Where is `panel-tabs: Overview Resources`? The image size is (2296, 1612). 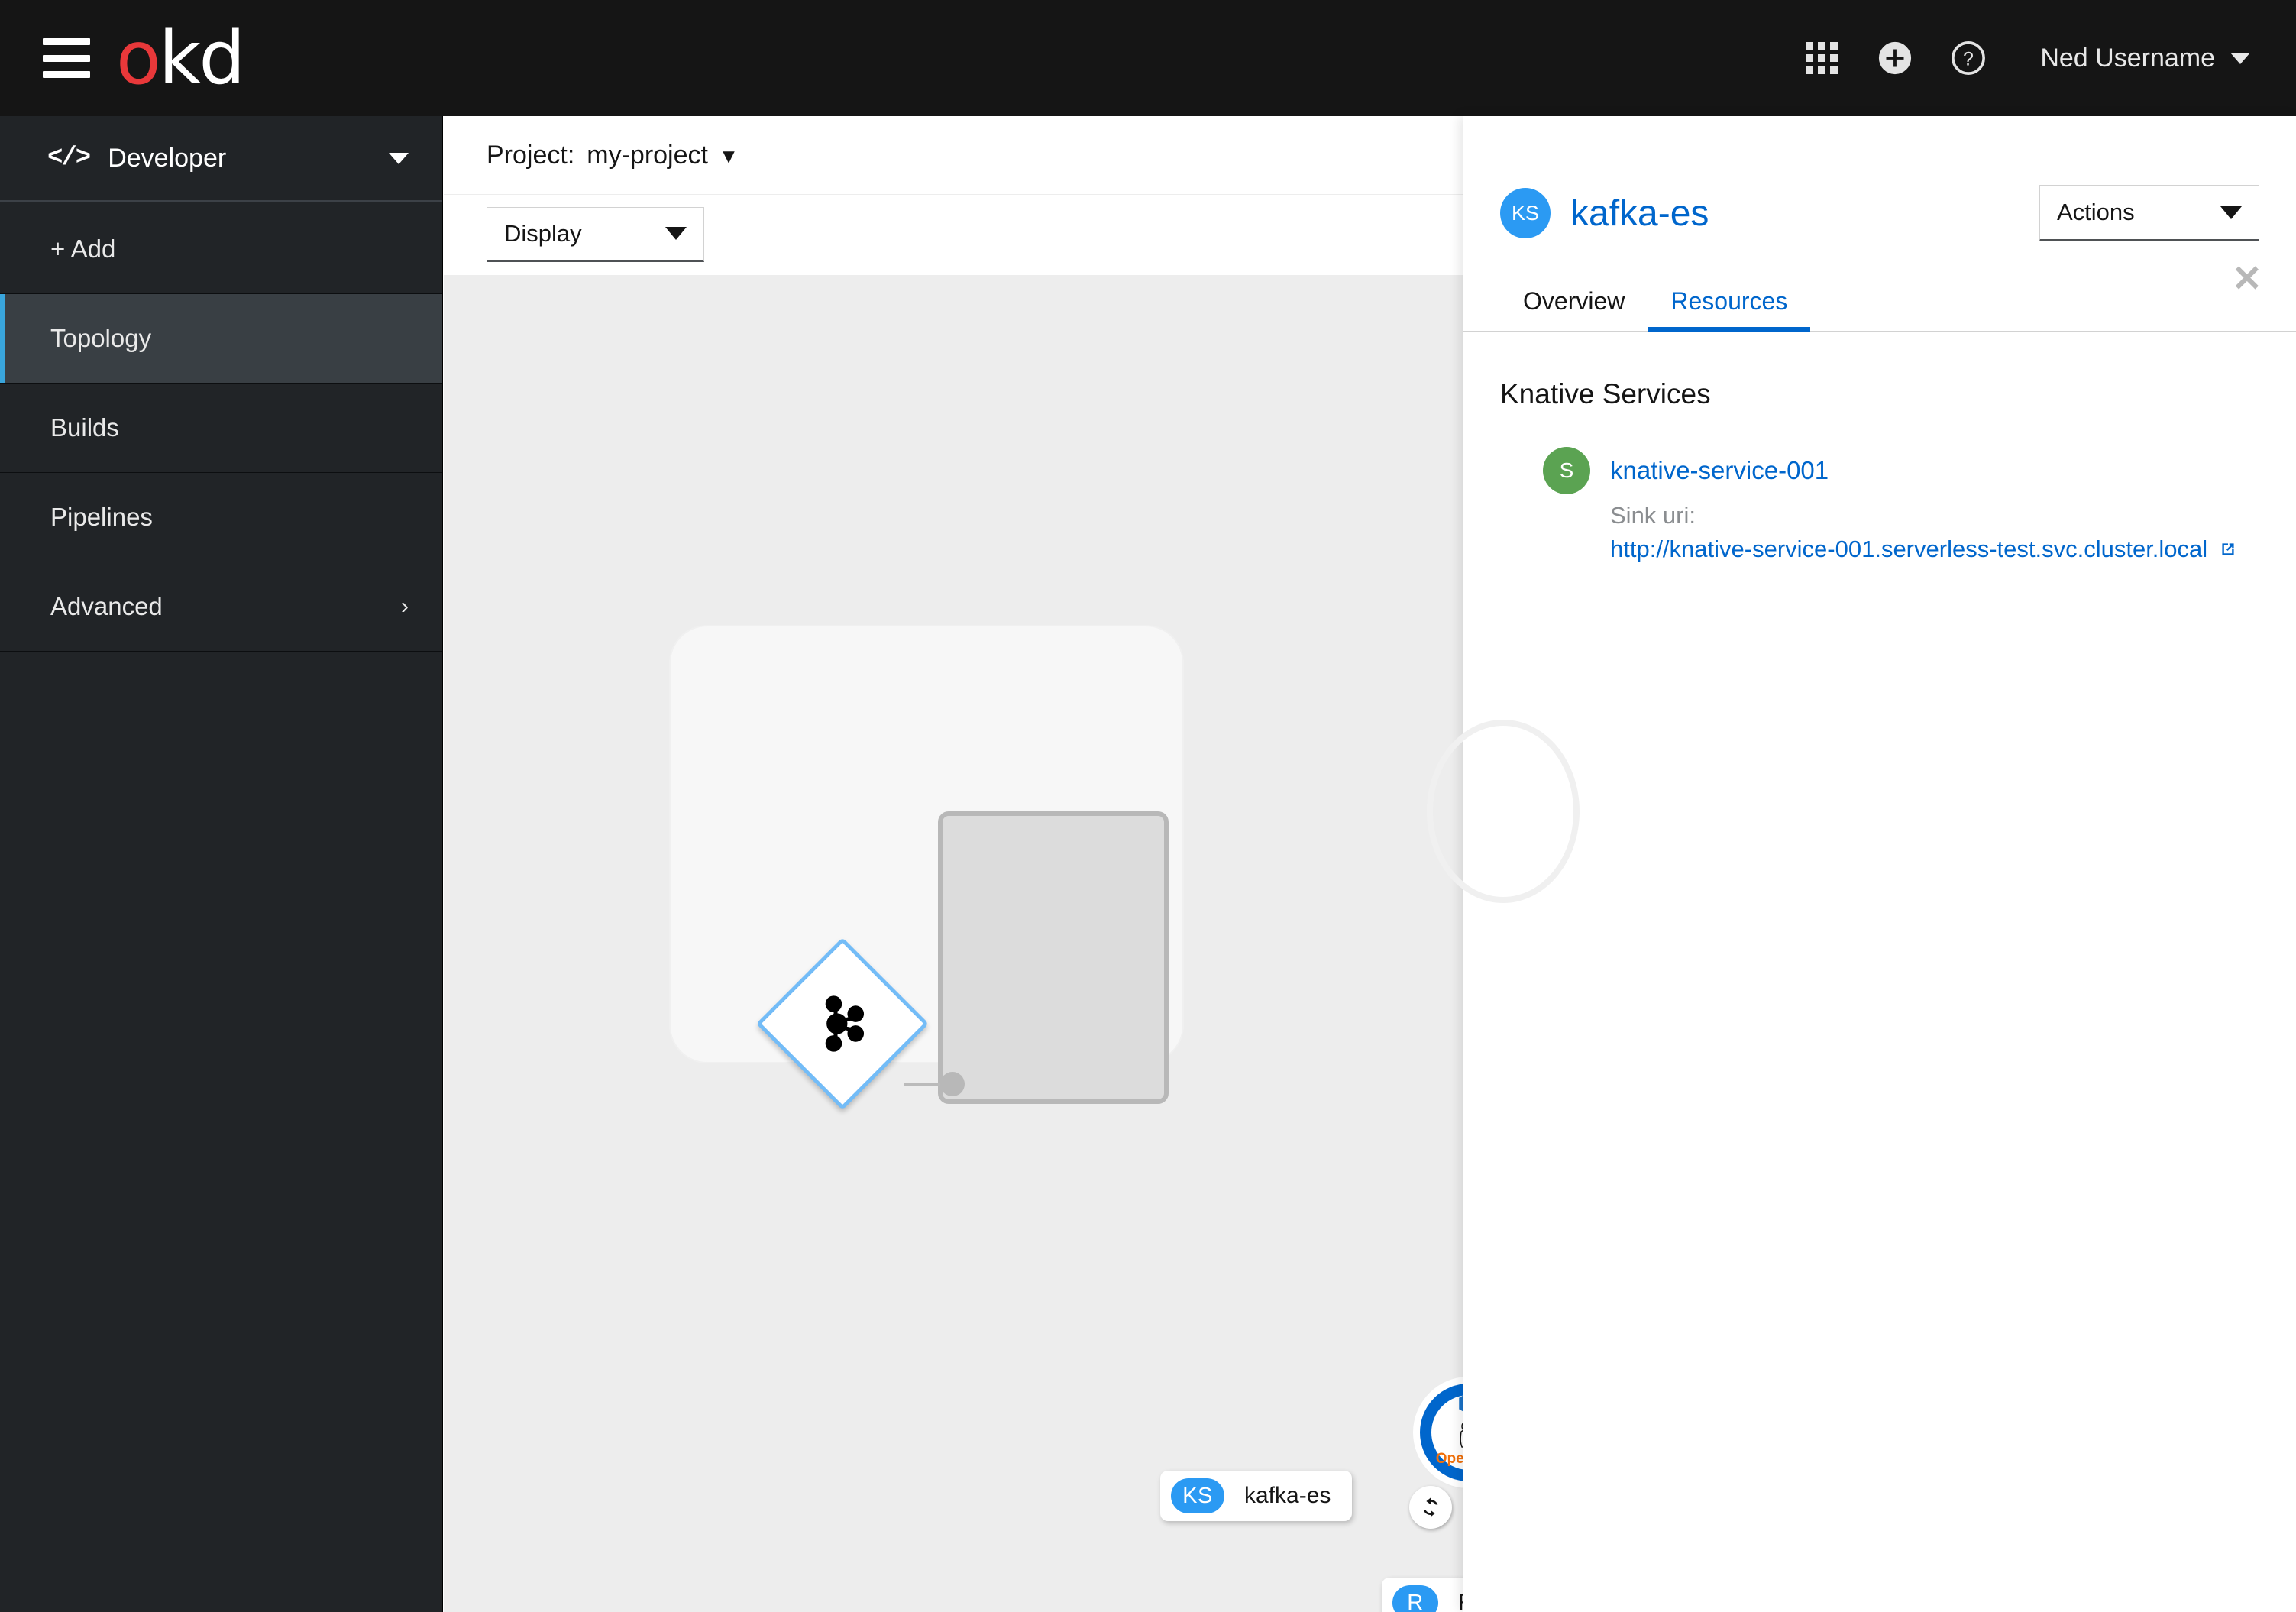
panel-tabs: Overview Resources is located at coordinates (1879, 304).